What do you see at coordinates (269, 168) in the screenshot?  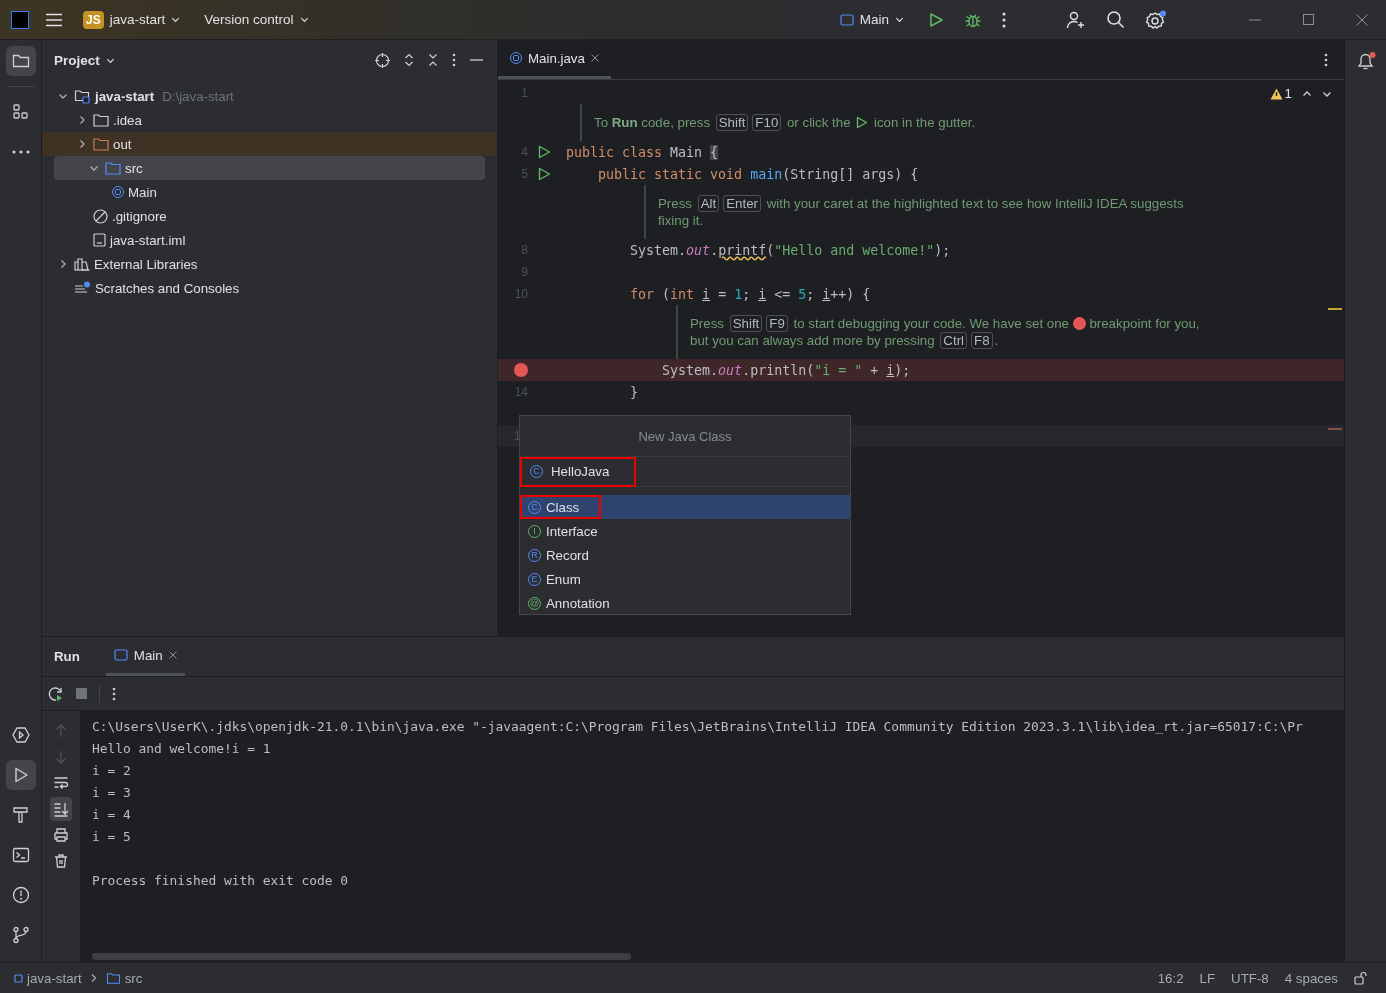 I see `tree-item: src` at bounding box center [269, 168].